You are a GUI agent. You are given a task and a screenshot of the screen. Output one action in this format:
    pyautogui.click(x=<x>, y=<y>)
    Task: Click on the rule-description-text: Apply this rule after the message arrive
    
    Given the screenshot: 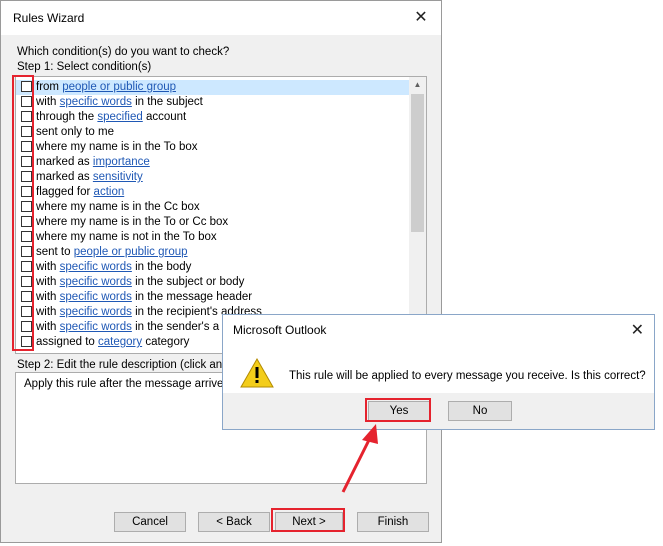 What is the action you would take?
    pyautogui.click(x=124, y=384)
    